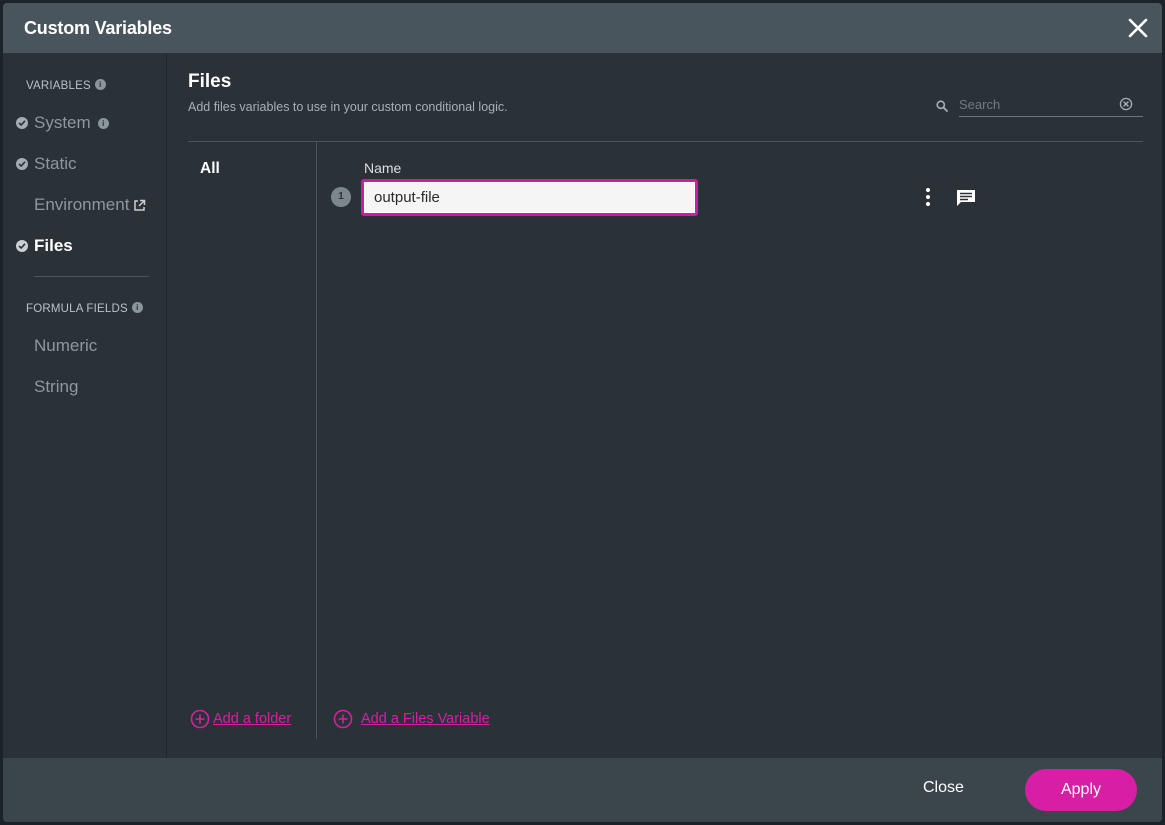  I want to click on sidebar-item-label: Numeric, so click(66, 345).